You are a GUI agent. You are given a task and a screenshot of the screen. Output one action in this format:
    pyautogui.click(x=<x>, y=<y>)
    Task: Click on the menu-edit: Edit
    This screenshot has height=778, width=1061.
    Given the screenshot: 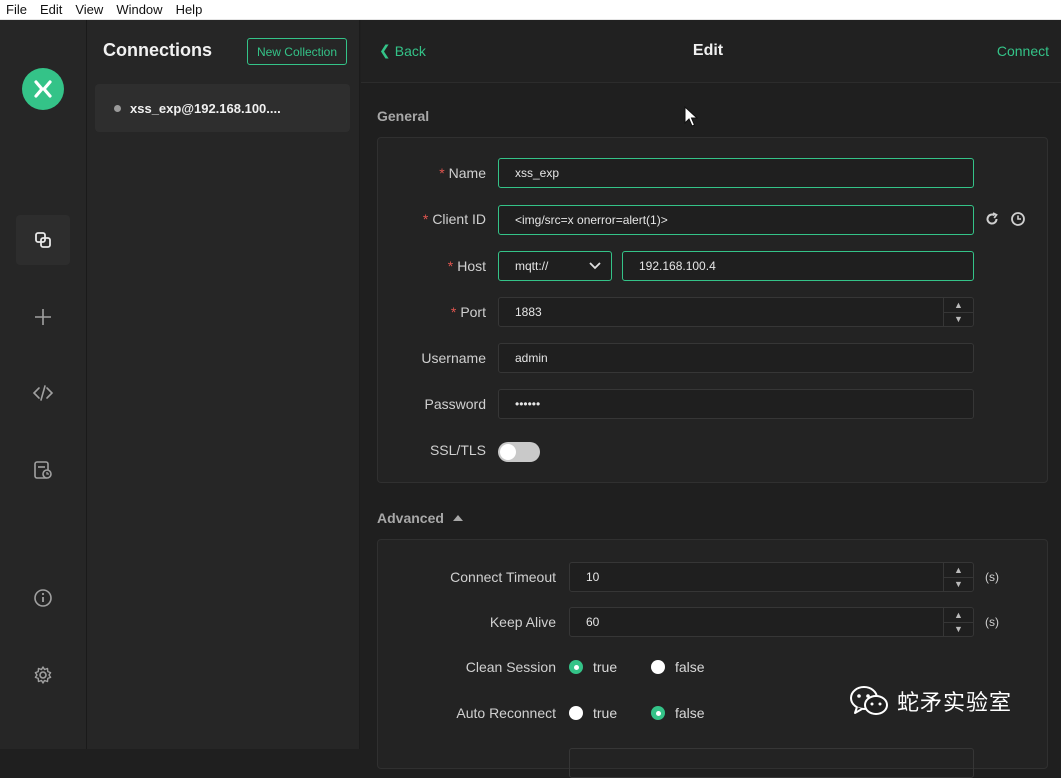 What is the action you would take?
    pyautogui.click(x=51, y=10)
    